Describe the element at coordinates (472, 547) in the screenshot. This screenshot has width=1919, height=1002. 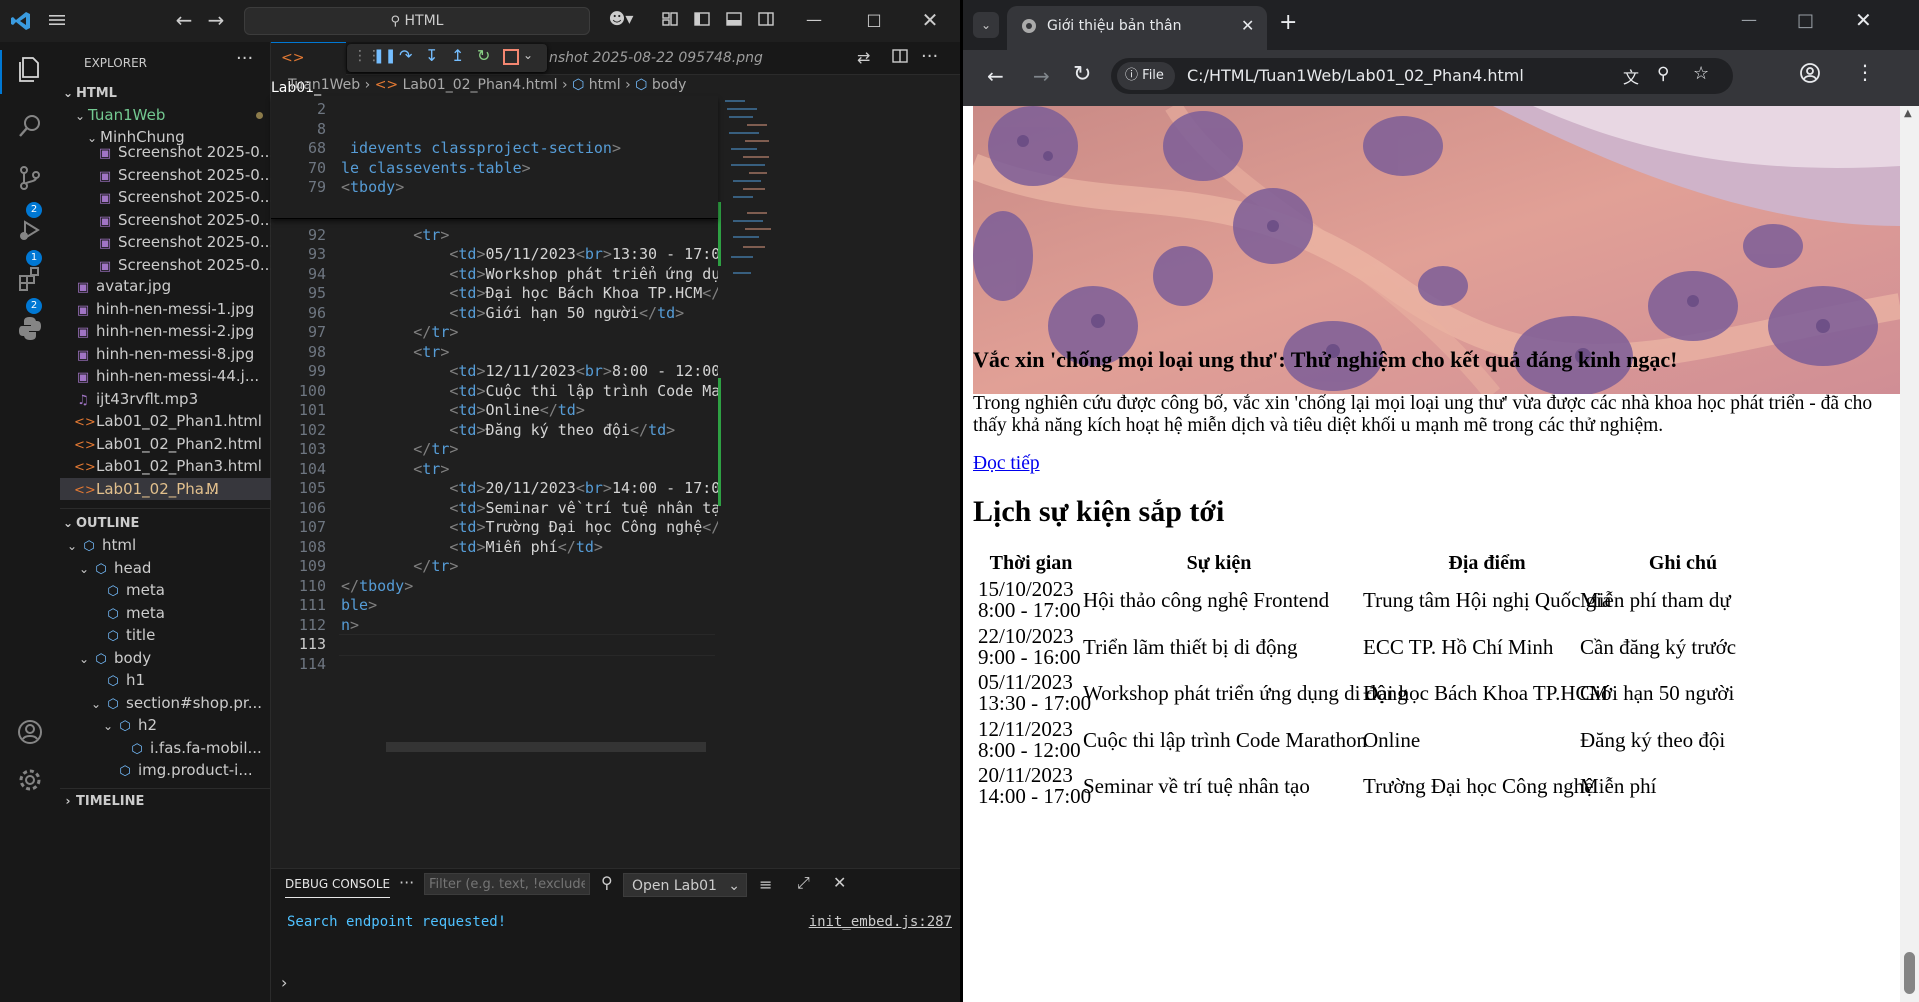
I see `code-line: <td>Miễn phí</td>` at that location.